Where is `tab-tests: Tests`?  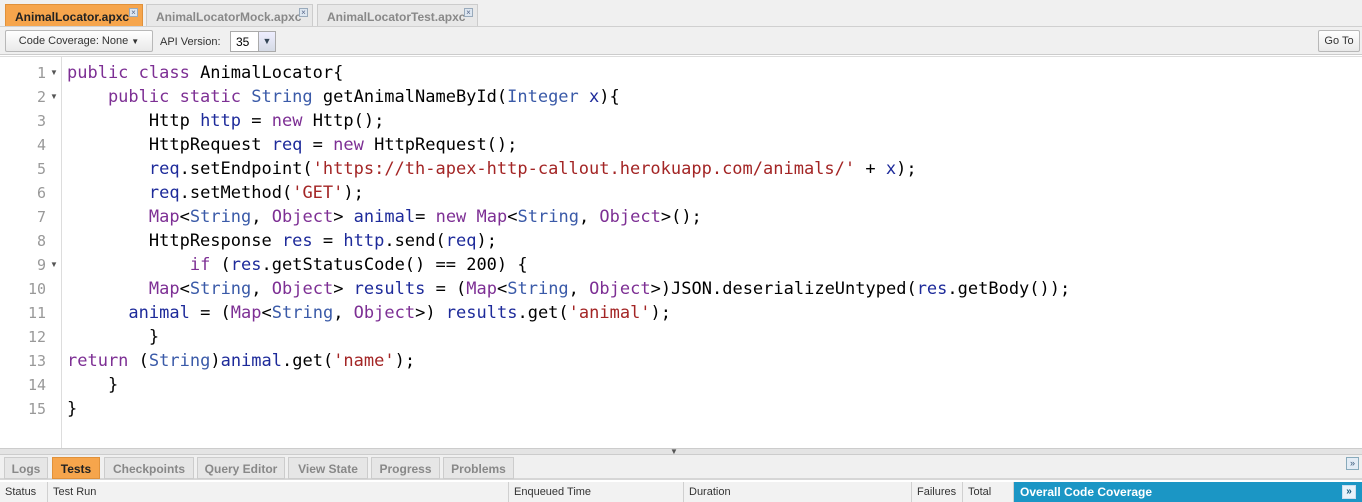 tab-tests: Tests is located at coordinates (76, 468).